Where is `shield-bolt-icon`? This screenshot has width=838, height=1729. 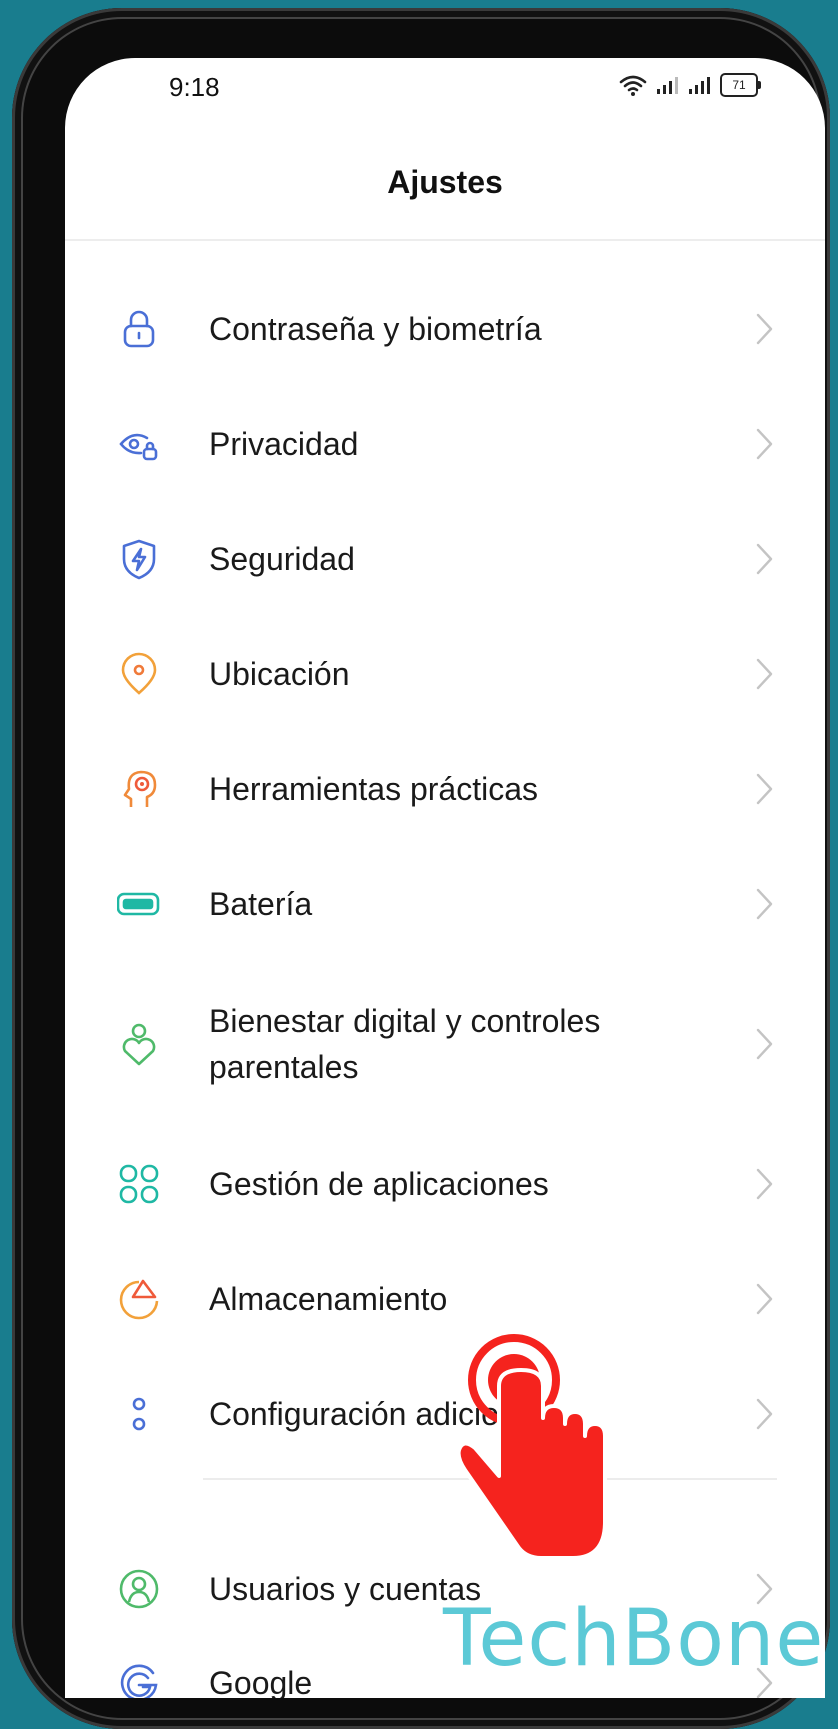 shield-bolt-icon is located at coordinates (139, 559).